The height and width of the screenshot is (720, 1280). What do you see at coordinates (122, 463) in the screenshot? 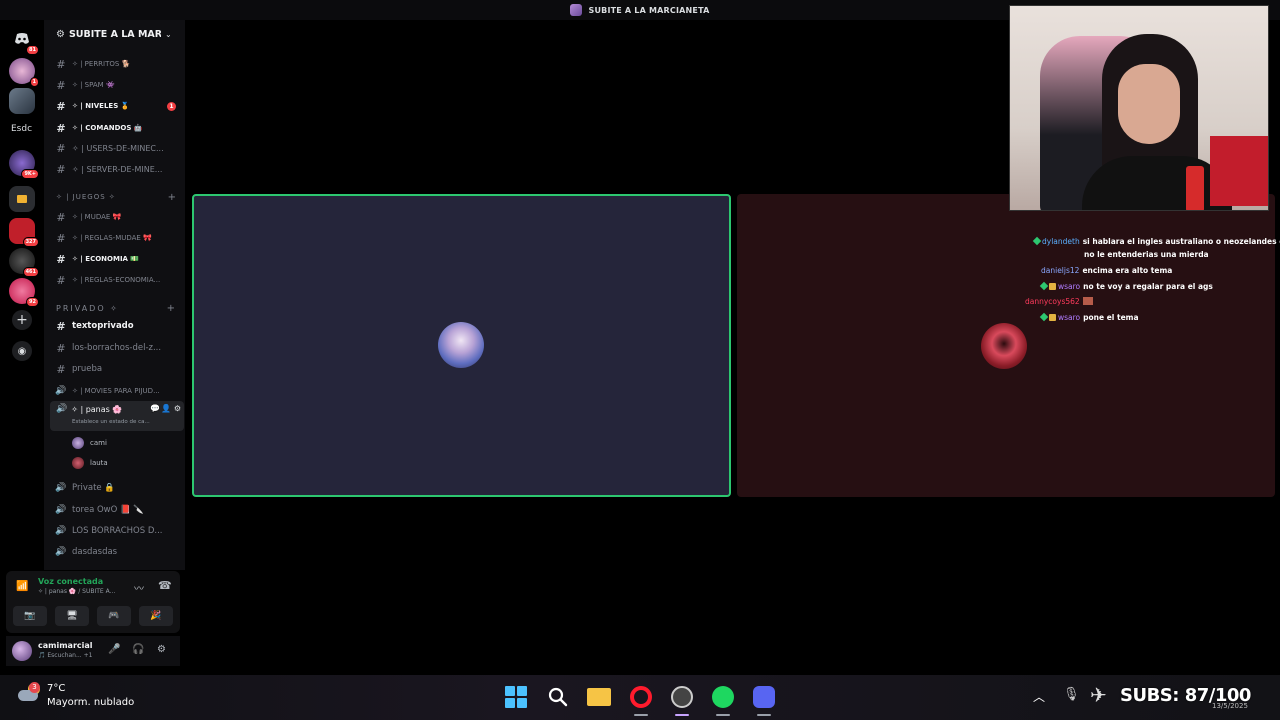
I see `voice-user: lauta` at bounding box center [122, 463].